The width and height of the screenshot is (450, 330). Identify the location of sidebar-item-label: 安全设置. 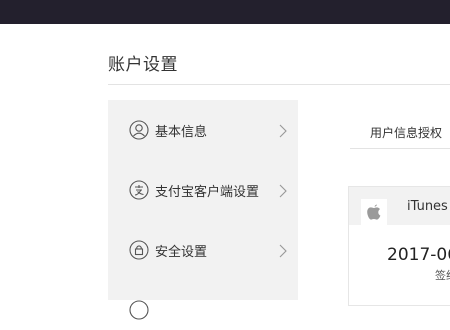
(181, 252).